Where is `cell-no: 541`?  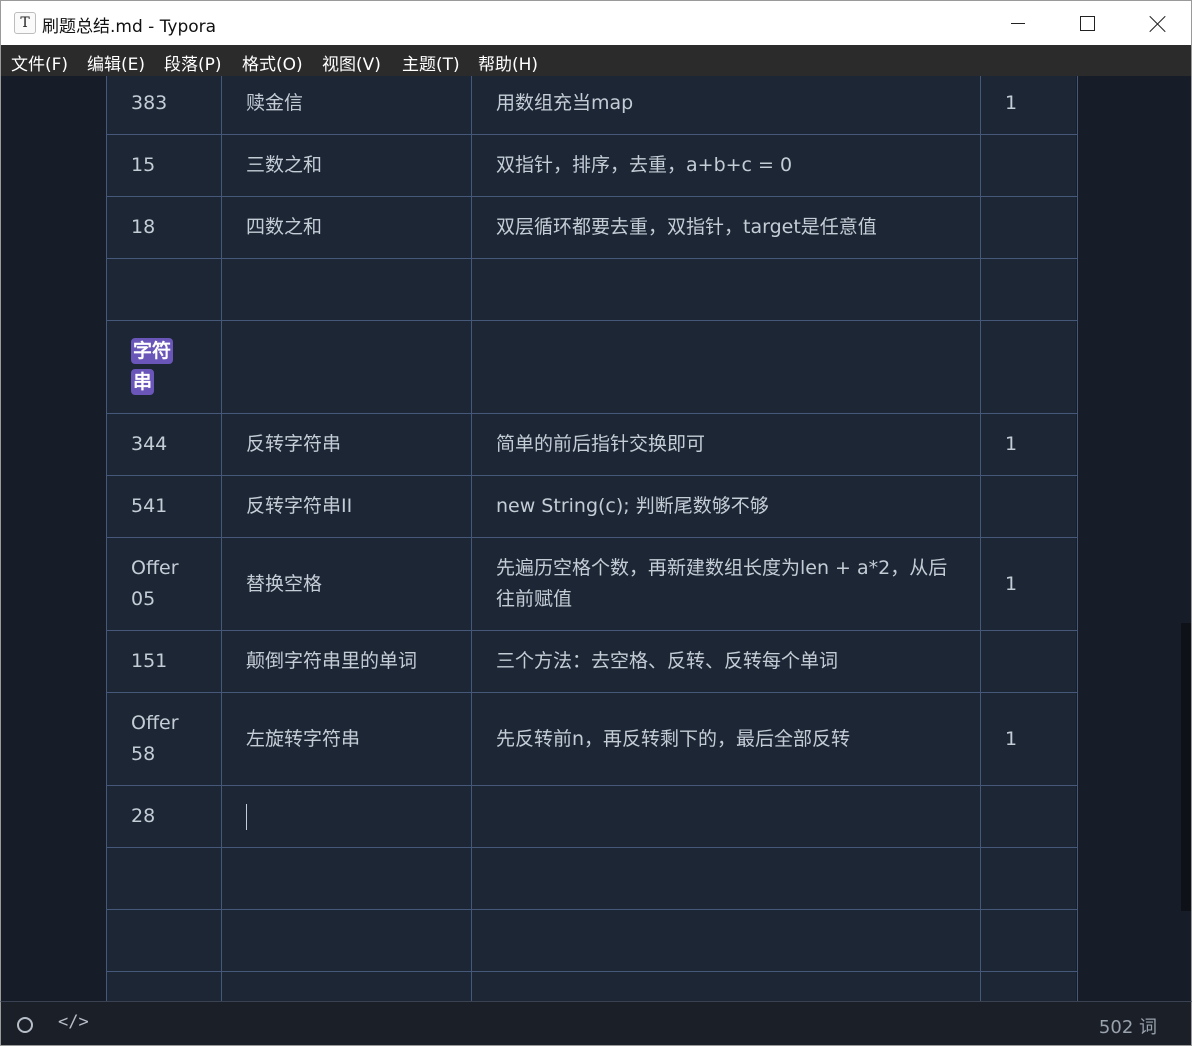
cell-no: 541 is located at coordinates (164, 506).